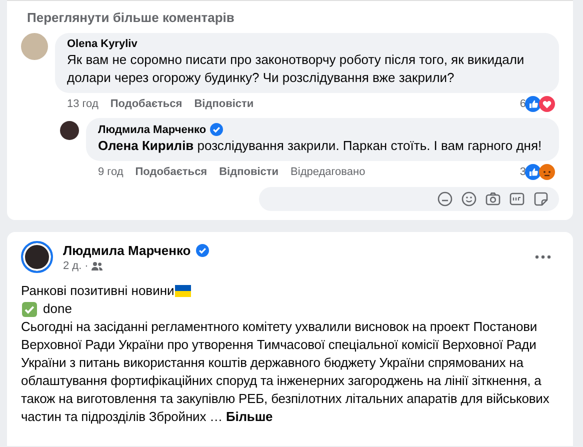 This screenshot has height=447, width=583. Describe the element at coordinates (152, 130) in the screenshot. I see `comment-author: Людмила Марченко` at that location.